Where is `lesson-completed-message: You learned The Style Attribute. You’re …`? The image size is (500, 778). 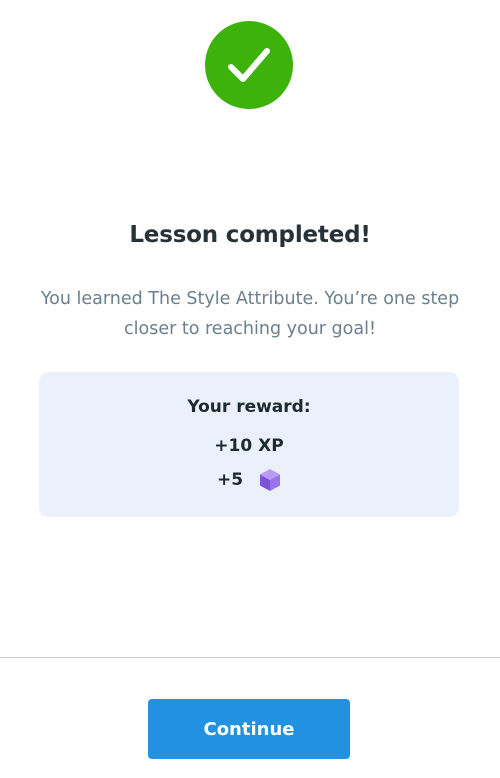 lesson-completed-message: You learned The Style Attribute. You’re … is located at coordinates (250, 314).